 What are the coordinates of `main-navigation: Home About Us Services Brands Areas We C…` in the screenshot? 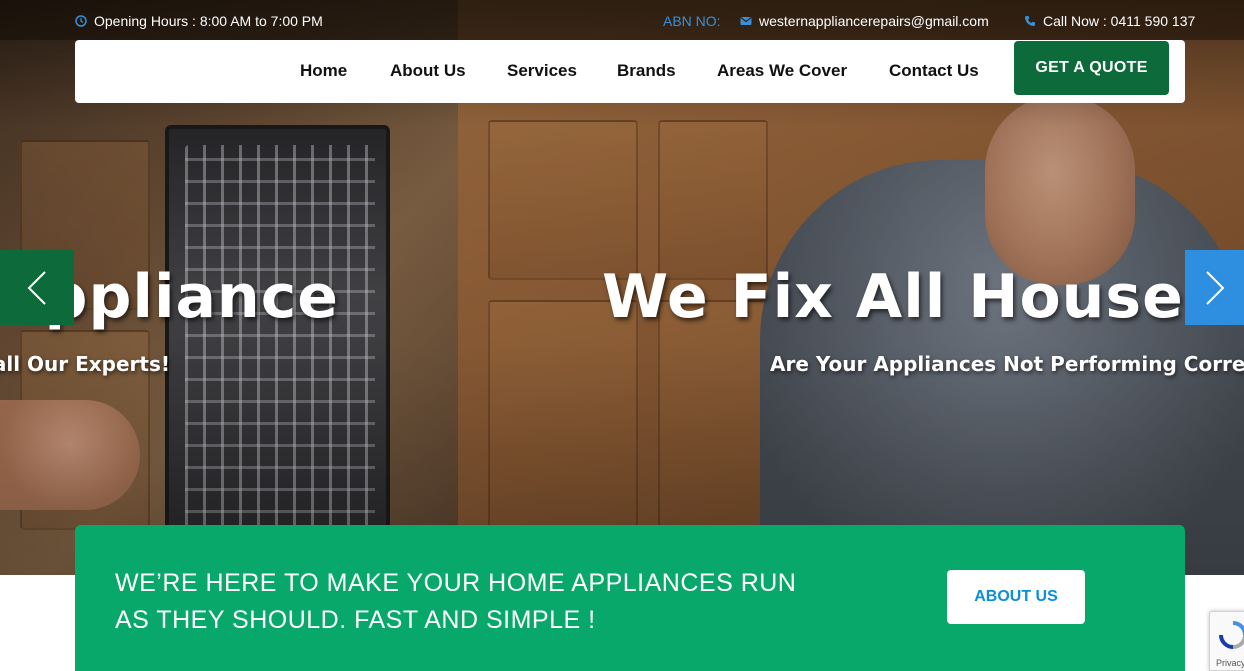 It's located at (630, 71).